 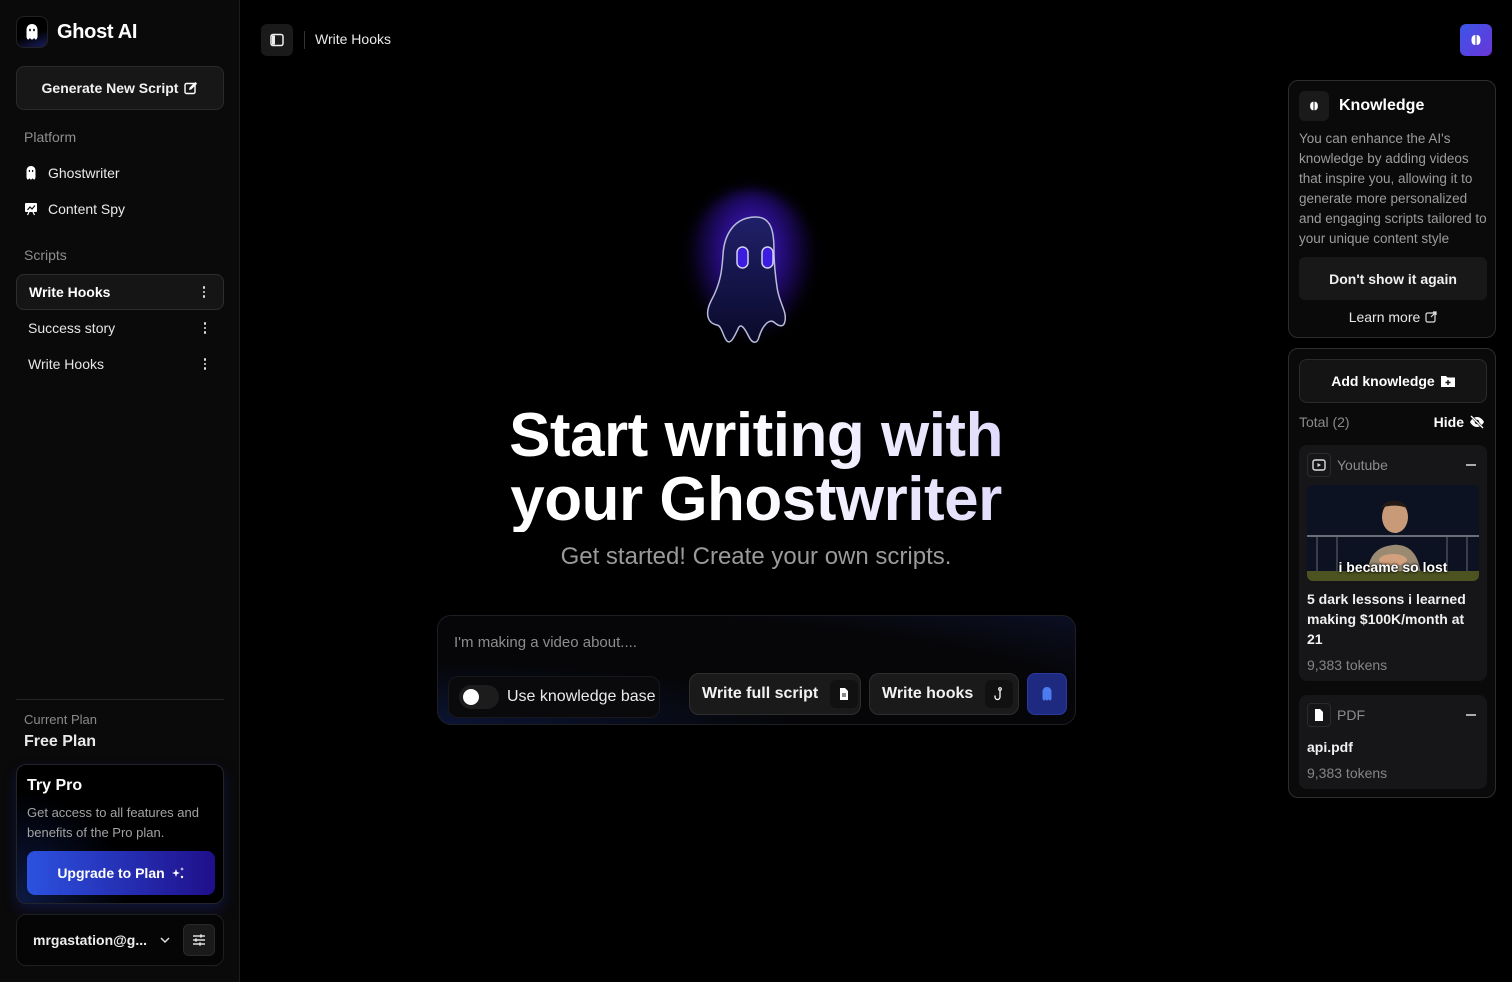 What do you see at coordinates (928, 693) in the screenshot?
I see `write-hooks-label: Write hooks` at bounding box center [928, 693].